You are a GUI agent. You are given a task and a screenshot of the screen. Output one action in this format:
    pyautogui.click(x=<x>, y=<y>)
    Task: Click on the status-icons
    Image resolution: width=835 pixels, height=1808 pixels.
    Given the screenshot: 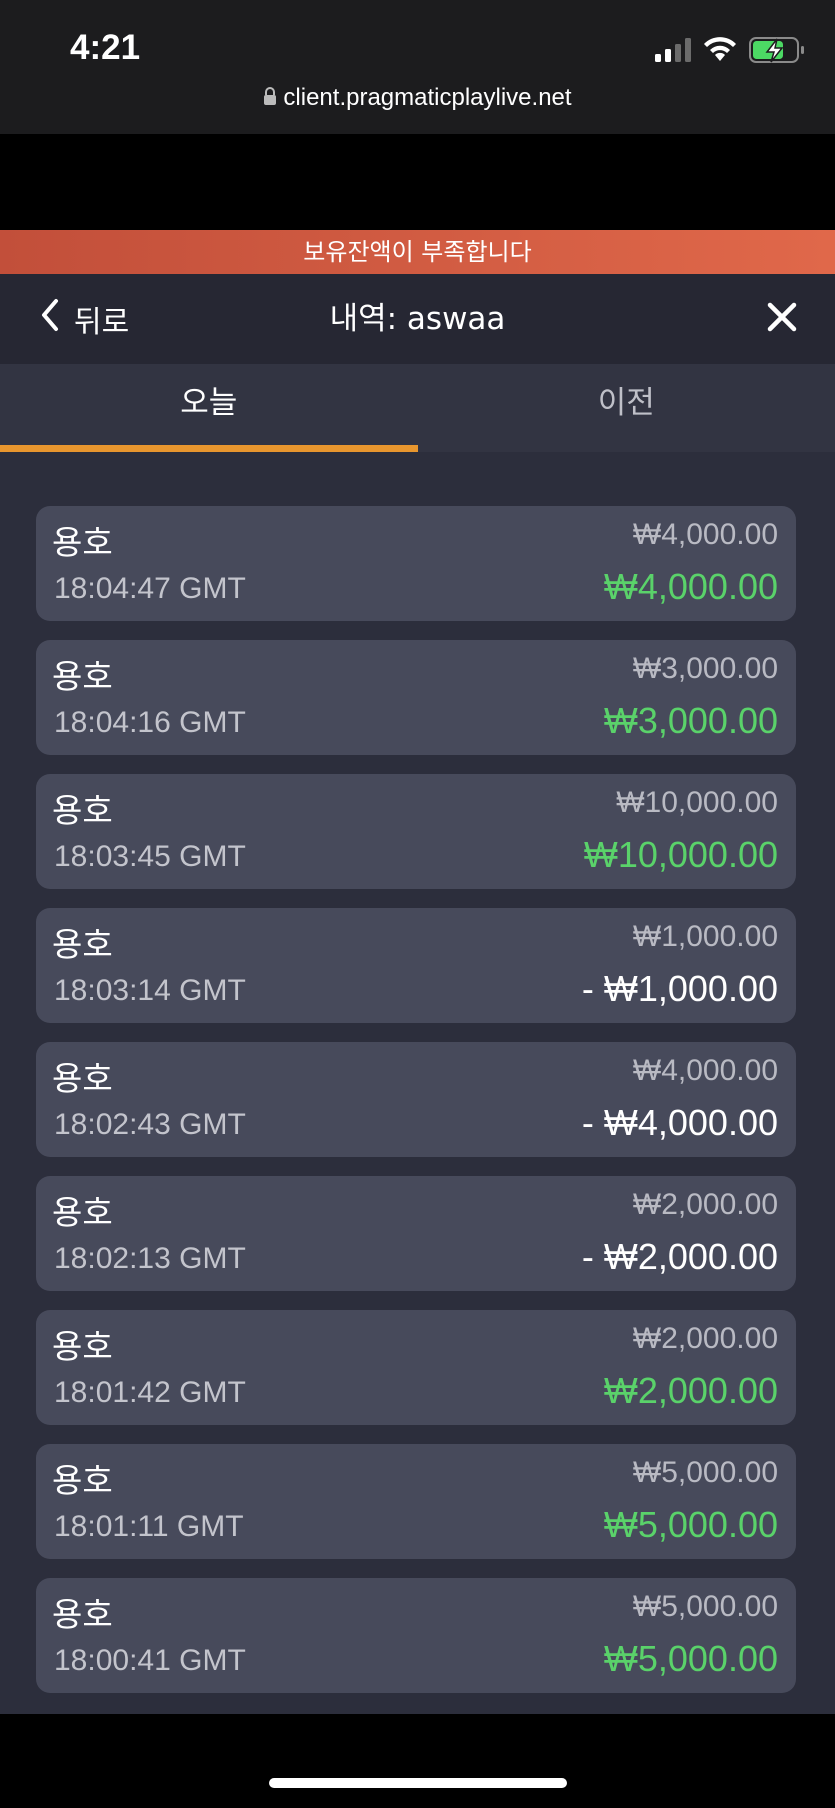 What is the action you would take?
    pyautogui.click(x=730, y=52)
    